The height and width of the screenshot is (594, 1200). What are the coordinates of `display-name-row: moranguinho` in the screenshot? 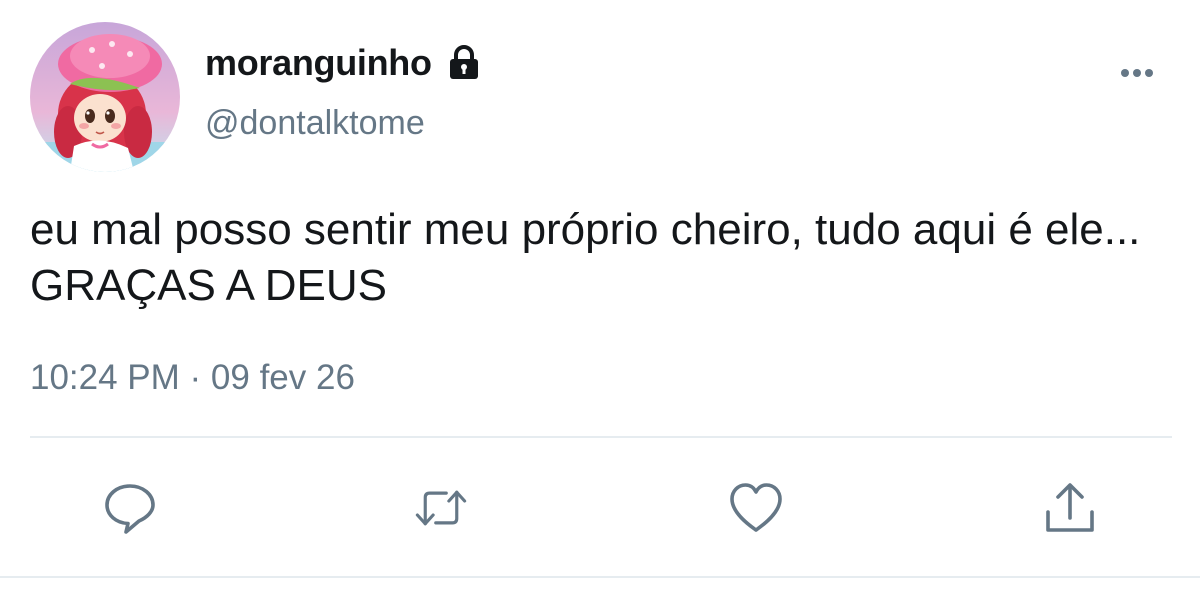 It's located at (342, 63).